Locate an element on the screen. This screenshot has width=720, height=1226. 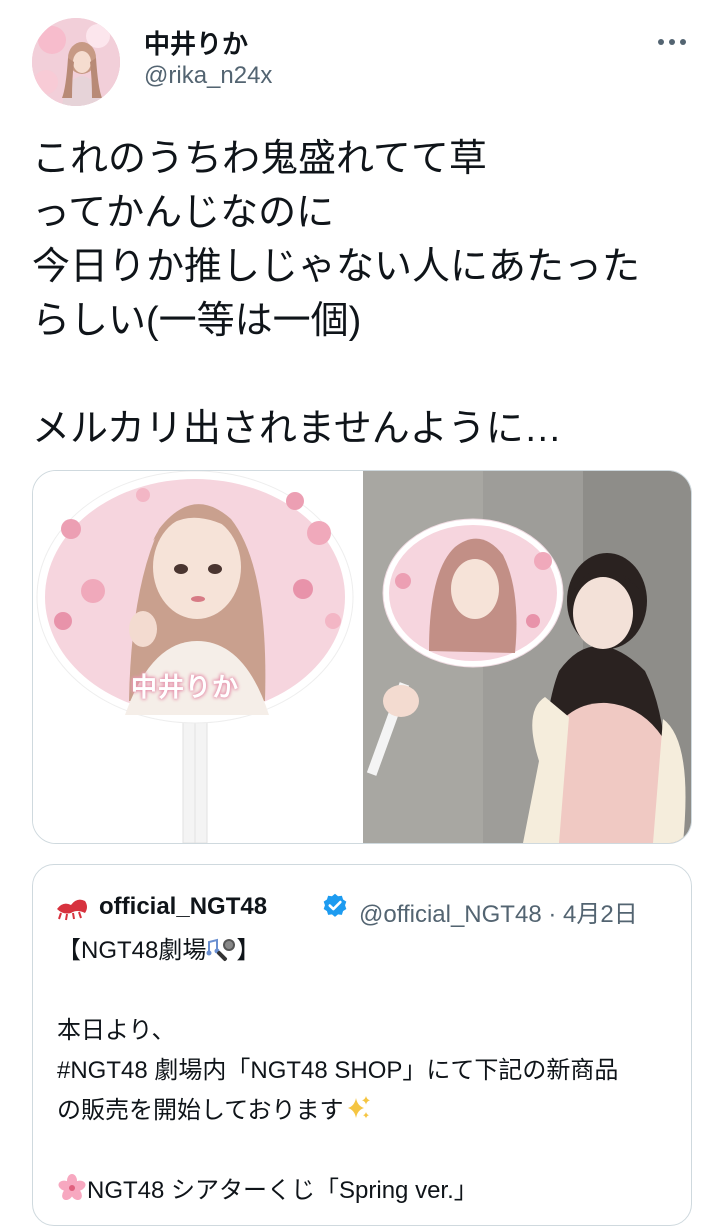
quoted-text-line: の販売を開始しております is located at coordinates (367, 1111).